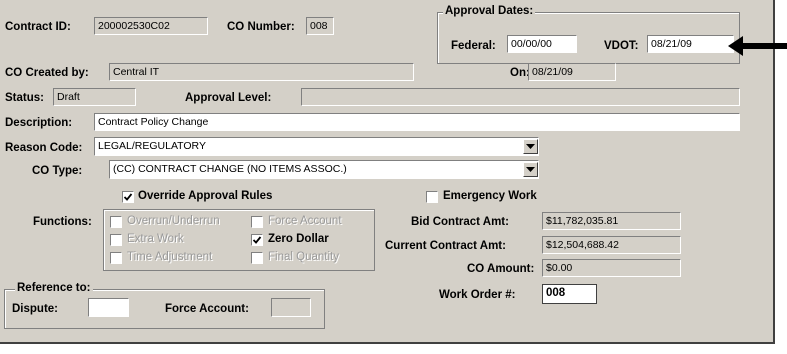 Image resolution: width=787 pixels, height=354 pixels. What do you see at coordinates (57, 171) in the screenshot?
I see `co-type-label: CO Type:` at bounding box center [57, 171].